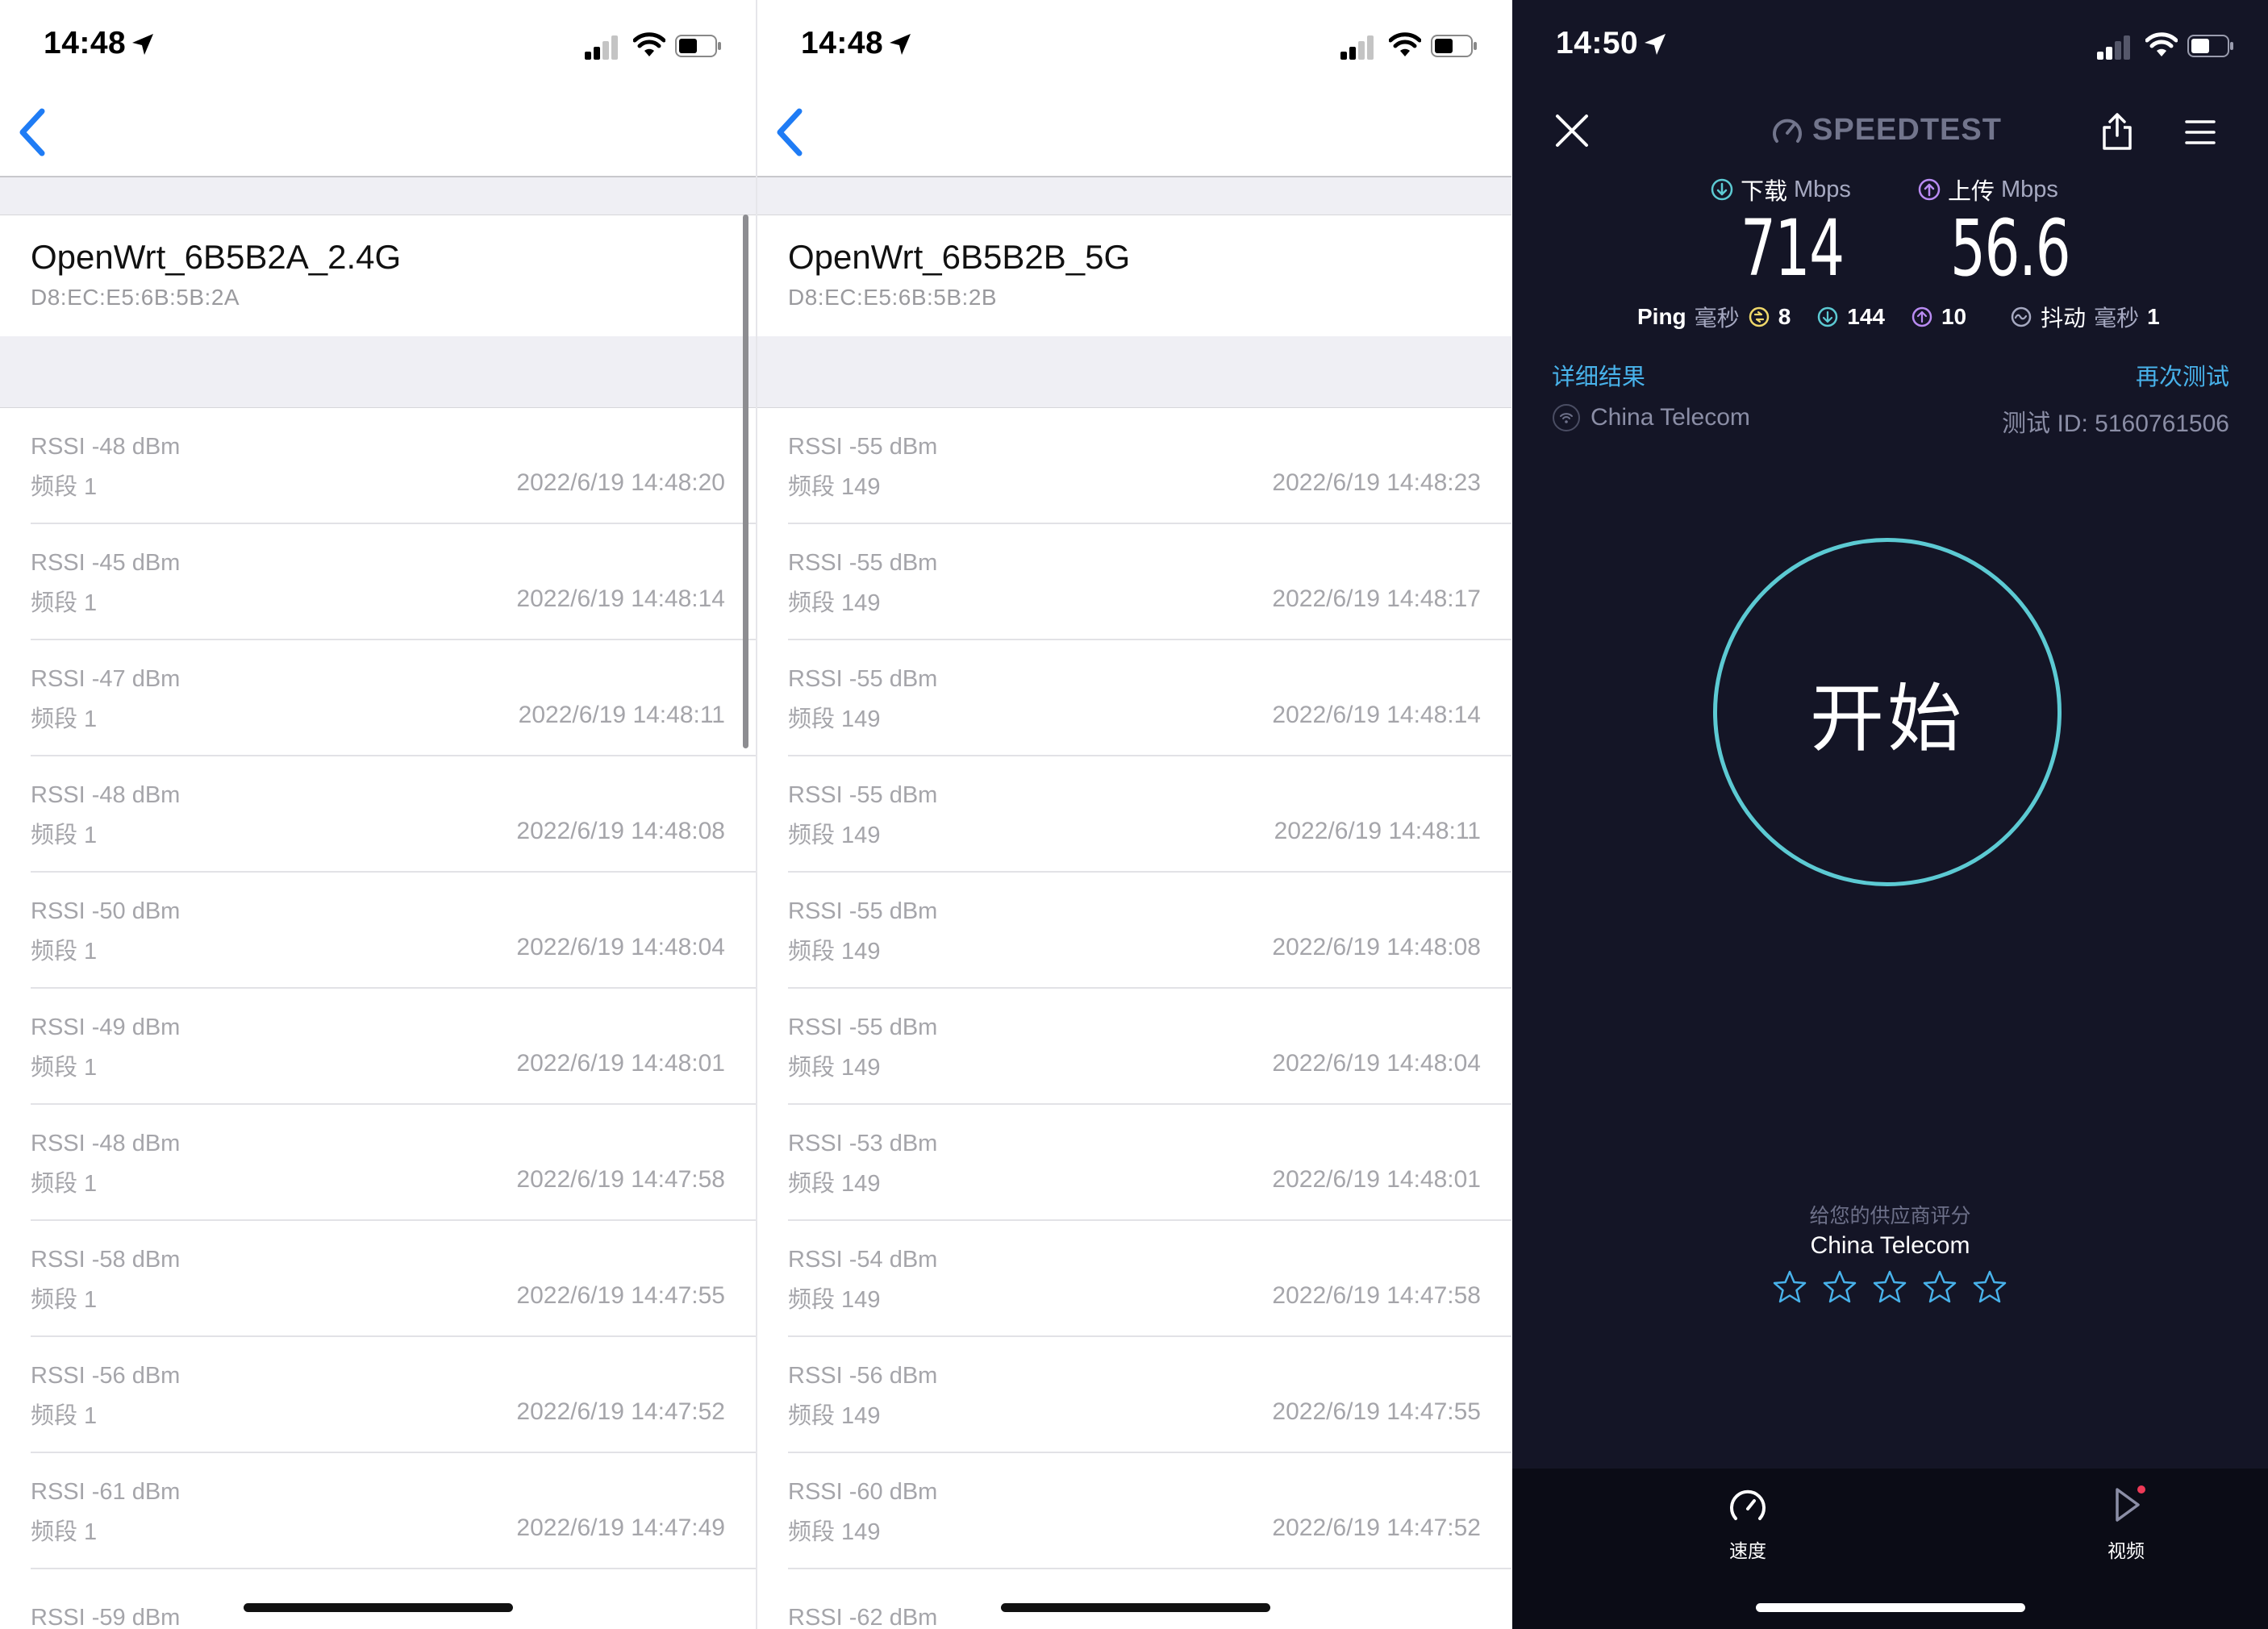  I want to click on list-item: RSSI -48 dBm 频段 1 2022/6/19 14:48:08, so click(378, 814).